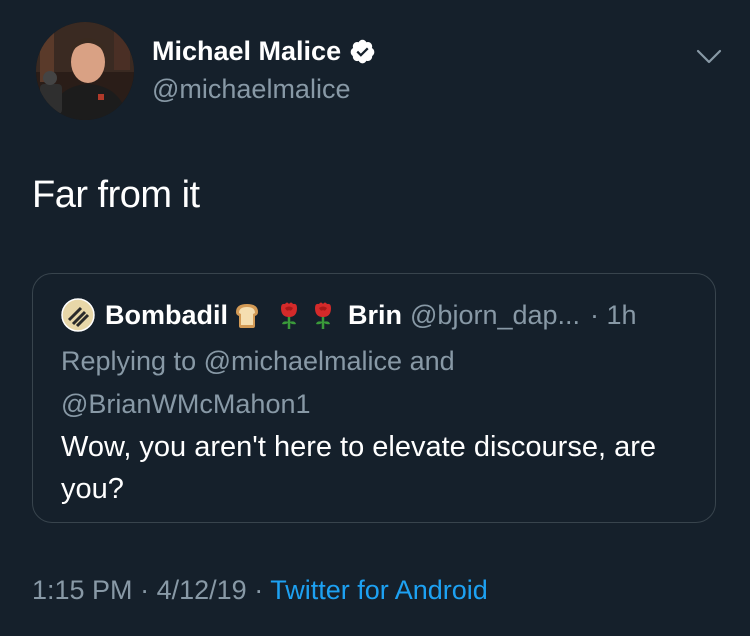 This screenshot has height=636, width=750. Describe the element at coordinates (129, 361) in the screenshot. I see `replying-prefix: Replying to` at that location.